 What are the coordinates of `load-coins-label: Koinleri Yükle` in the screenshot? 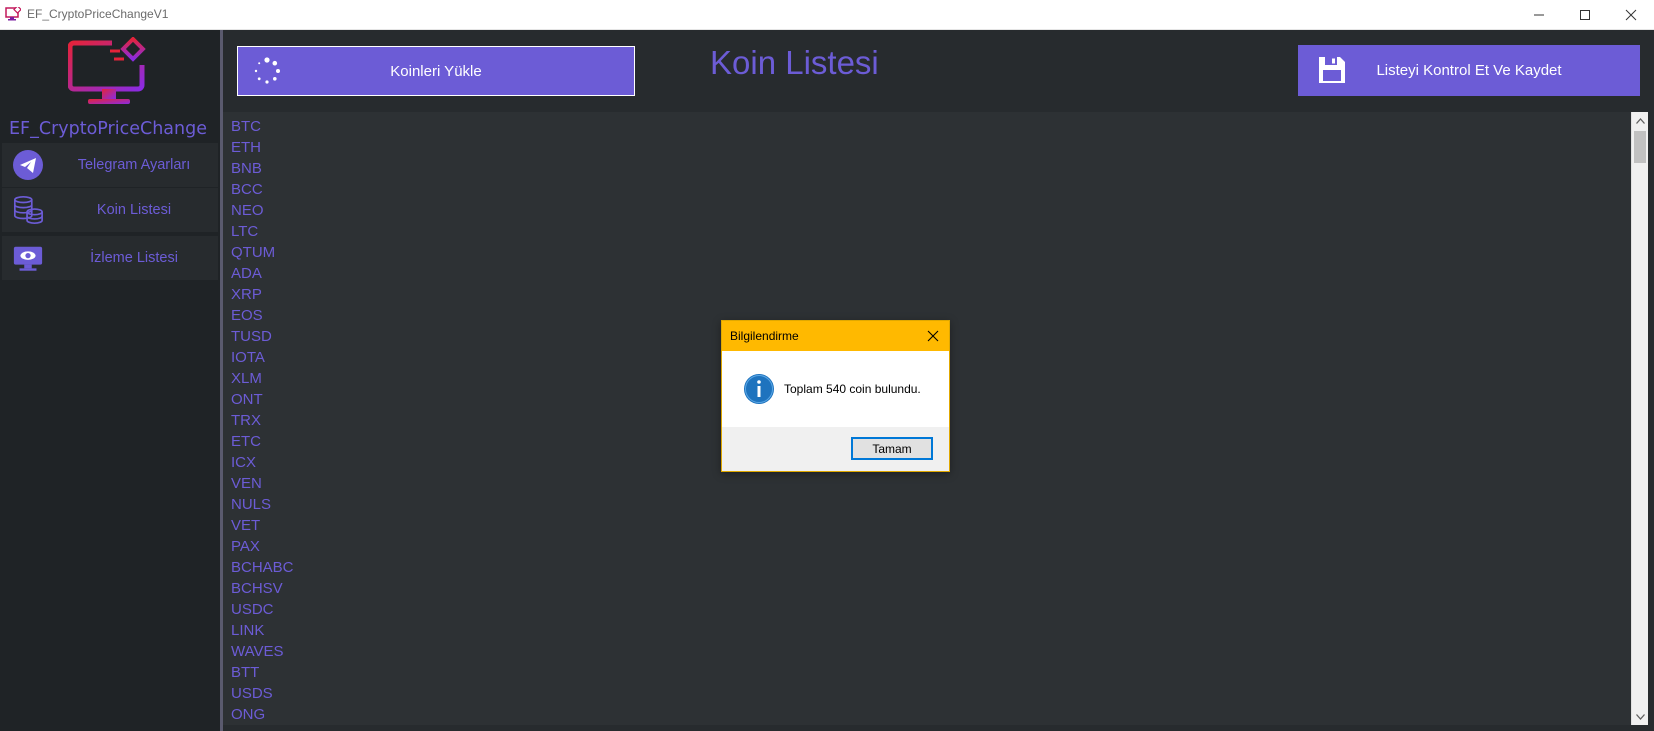 It's located at (436, 71).